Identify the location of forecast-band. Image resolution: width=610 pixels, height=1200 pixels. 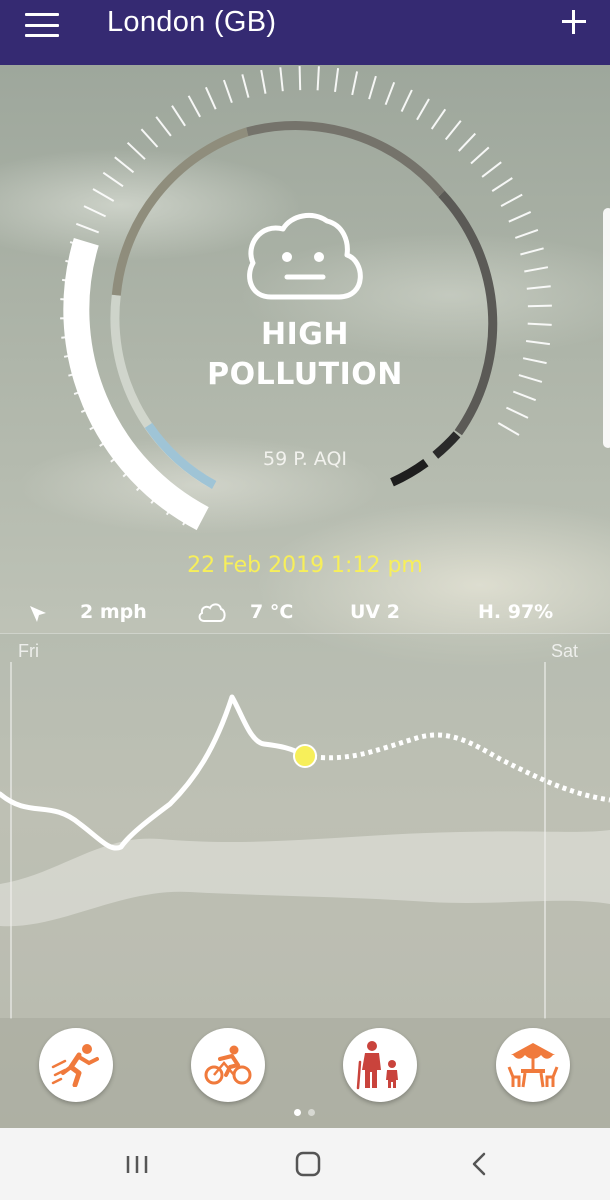
(305, 878).